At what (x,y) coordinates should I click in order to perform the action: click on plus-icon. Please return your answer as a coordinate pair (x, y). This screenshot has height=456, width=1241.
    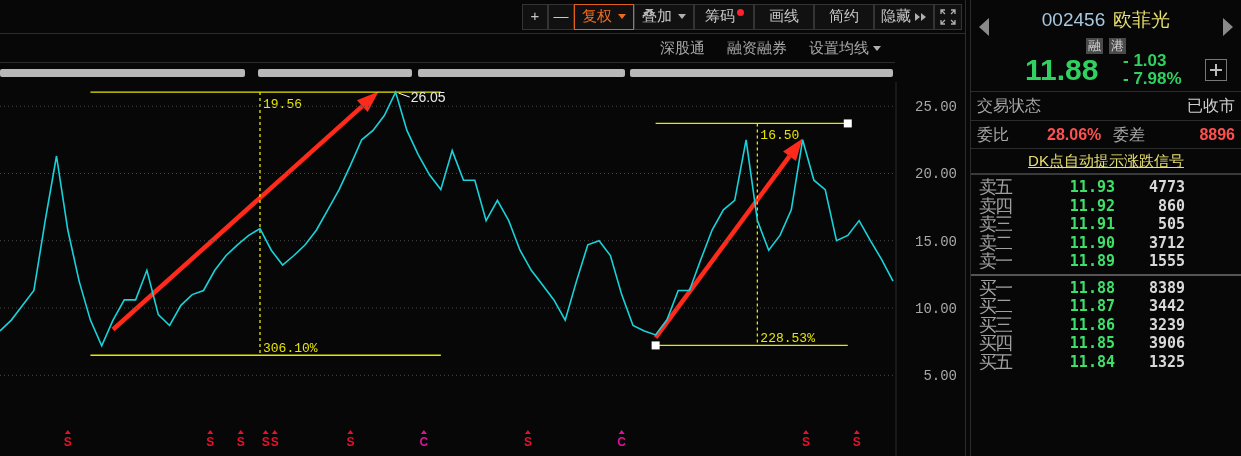
    Looking at the image, I should click on (1216, 69).